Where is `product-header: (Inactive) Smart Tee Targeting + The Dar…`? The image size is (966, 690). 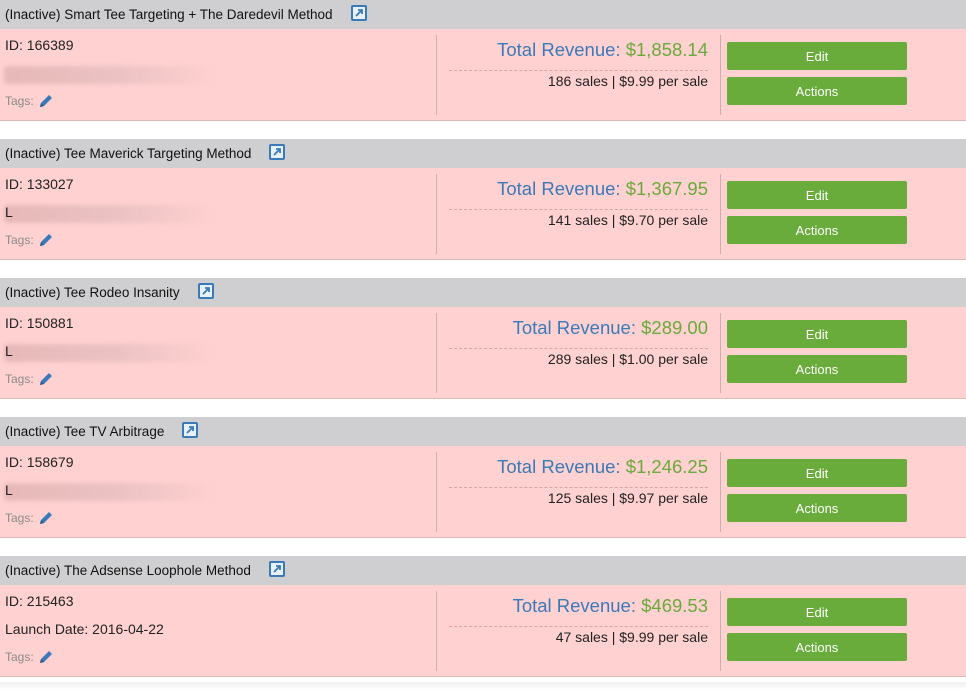
product-header: (Inactive) Smart Tee Targeting + The Dar… is located at coordinates (483, 14).